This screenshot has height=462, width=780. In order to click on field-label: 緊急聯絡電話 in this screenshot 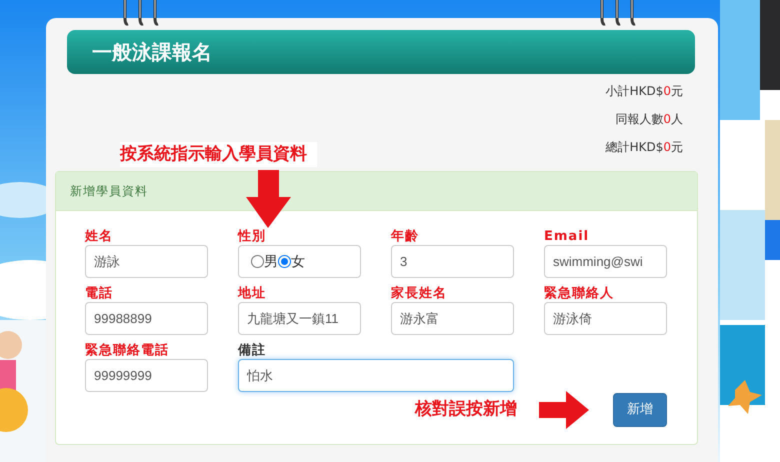, I will do `click(127, 350)`.